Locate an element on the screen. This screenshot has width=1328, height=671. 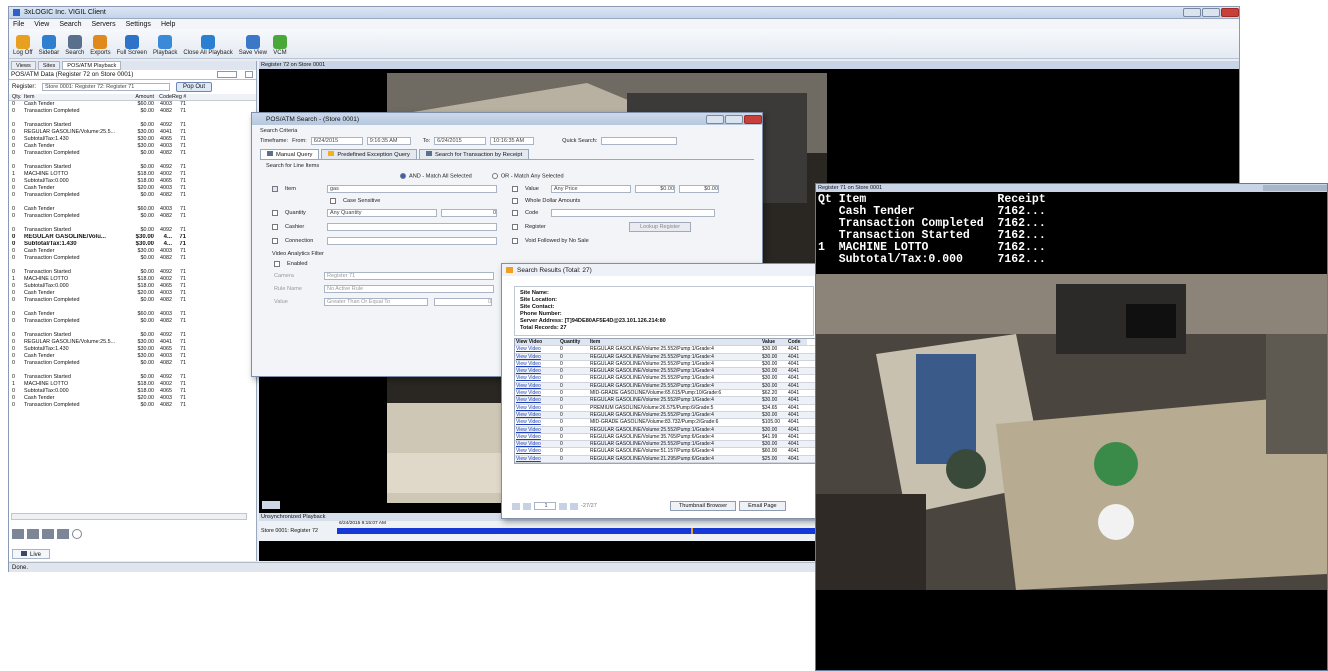
close-button is located at coordinates (1230, 12).